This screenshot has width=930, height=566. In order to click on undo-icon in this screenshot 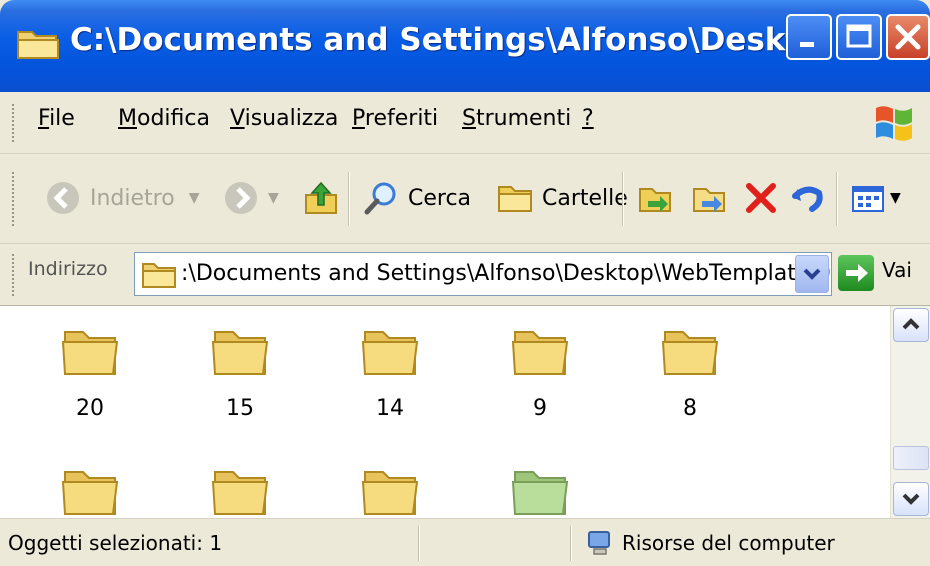, I will do `click(807, 199)`.